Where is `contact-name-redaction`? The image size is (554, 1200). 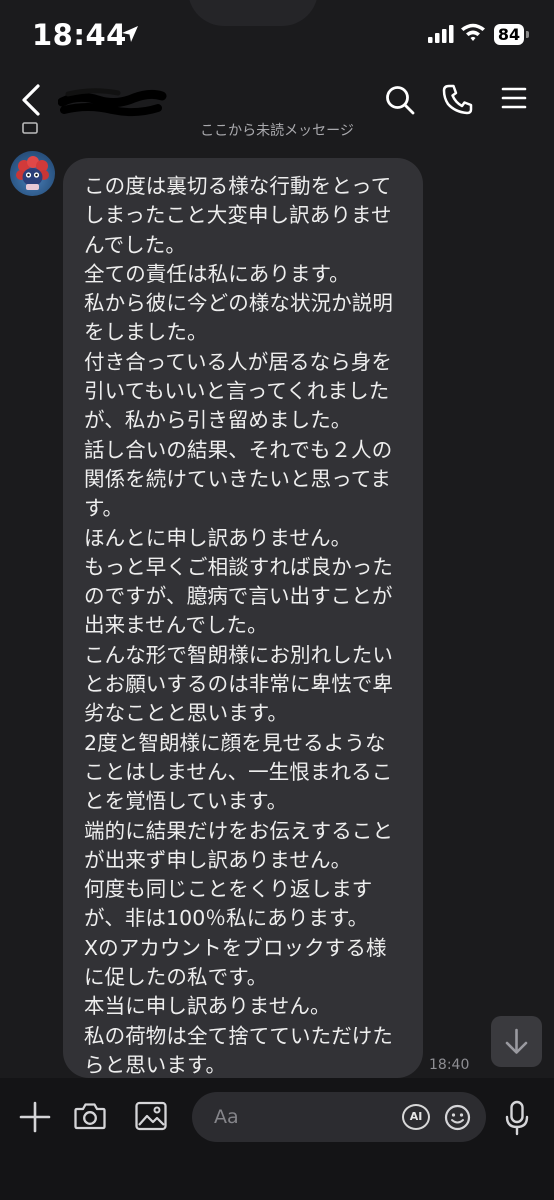 contact-name-redaction is located at coordinates (112, 102).